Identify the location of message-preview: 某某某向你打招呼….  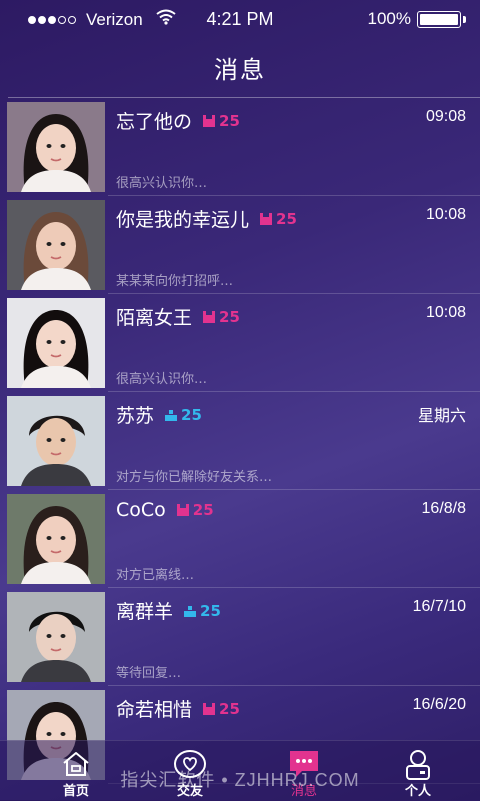
(175, 281).